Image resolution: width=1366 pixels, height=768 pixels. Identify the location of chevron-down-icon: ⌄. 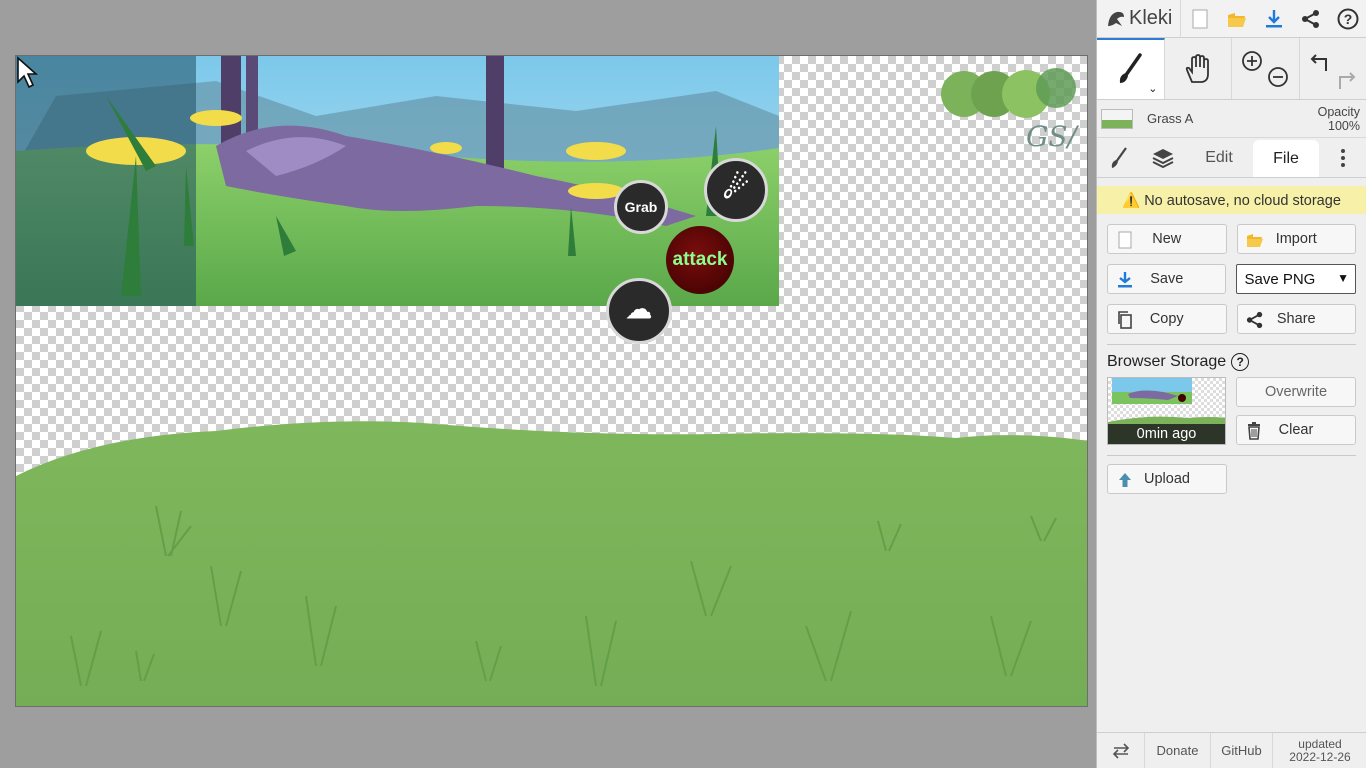
(1152, 88).